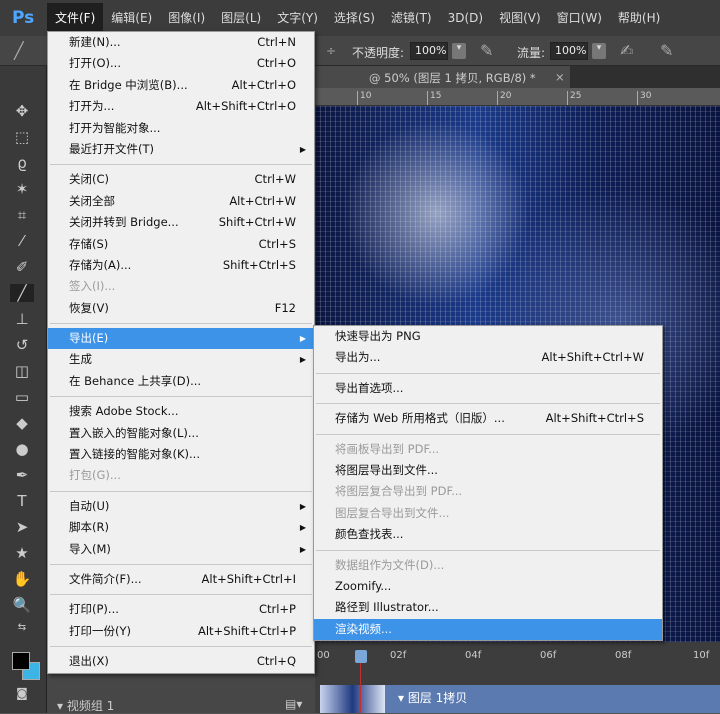  Describe the element at coordinates (488, 418) in the screenshot. I see `menu-item: 存储为 Web 所用格式（旧版）... Alt+Shift+Ctrl+S` at that location.